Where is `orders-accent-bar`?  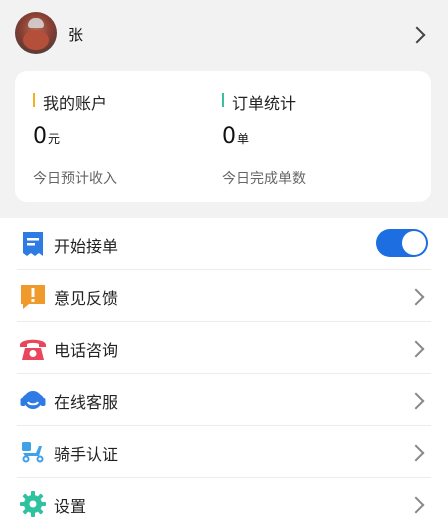 orders-accent-bar is located at coordinates (223, 100).